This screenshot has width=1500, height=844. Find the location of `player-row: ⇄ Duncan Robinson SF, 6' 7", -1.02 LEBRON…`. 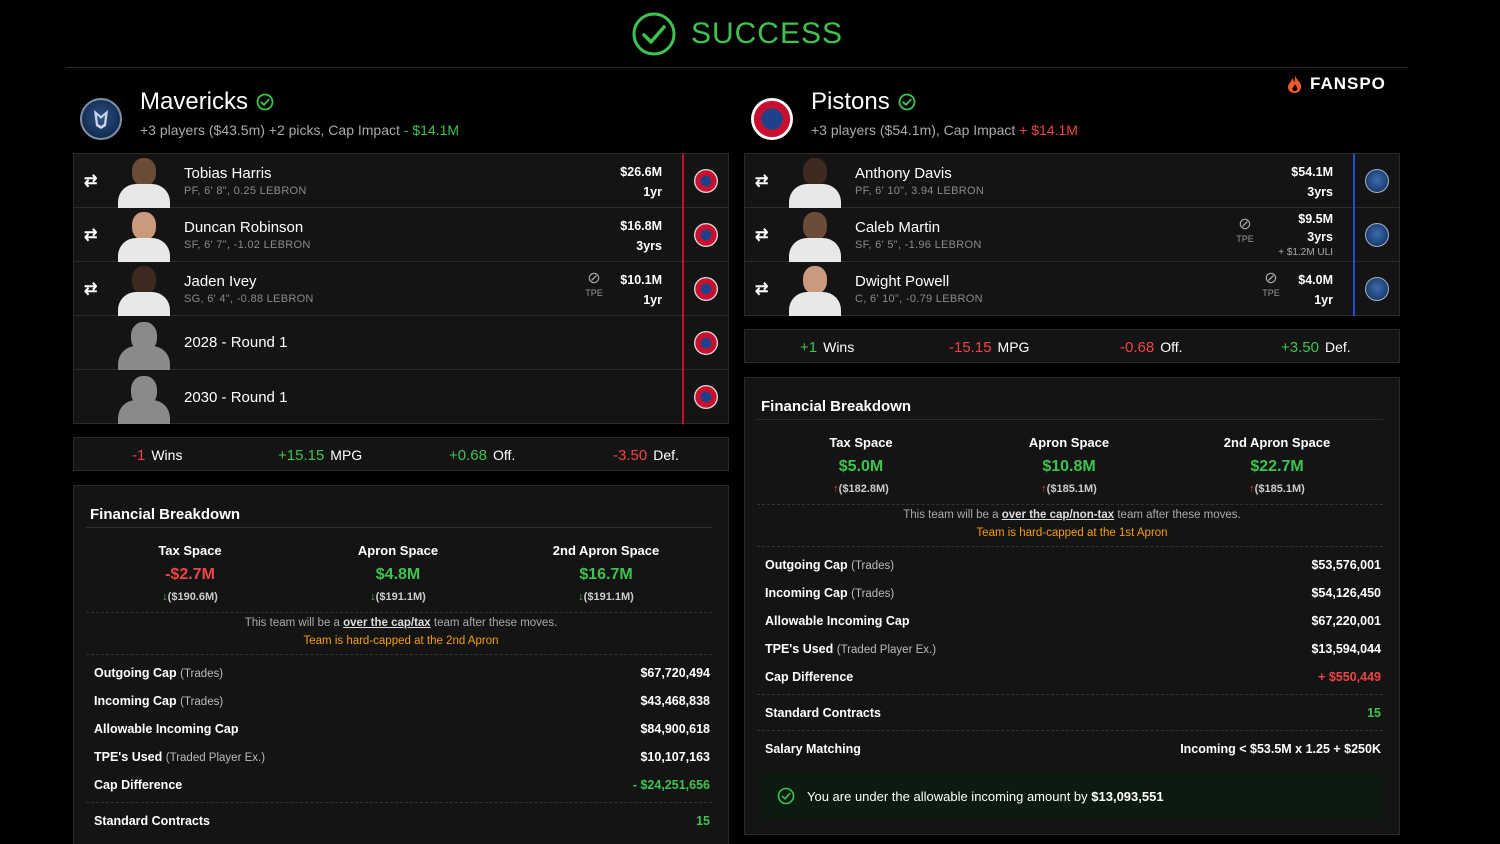

player-row: ⇄ Duncan Robinson SF, 6' 7", -1.02 LEBRON… is located at coordinates (401, 235).